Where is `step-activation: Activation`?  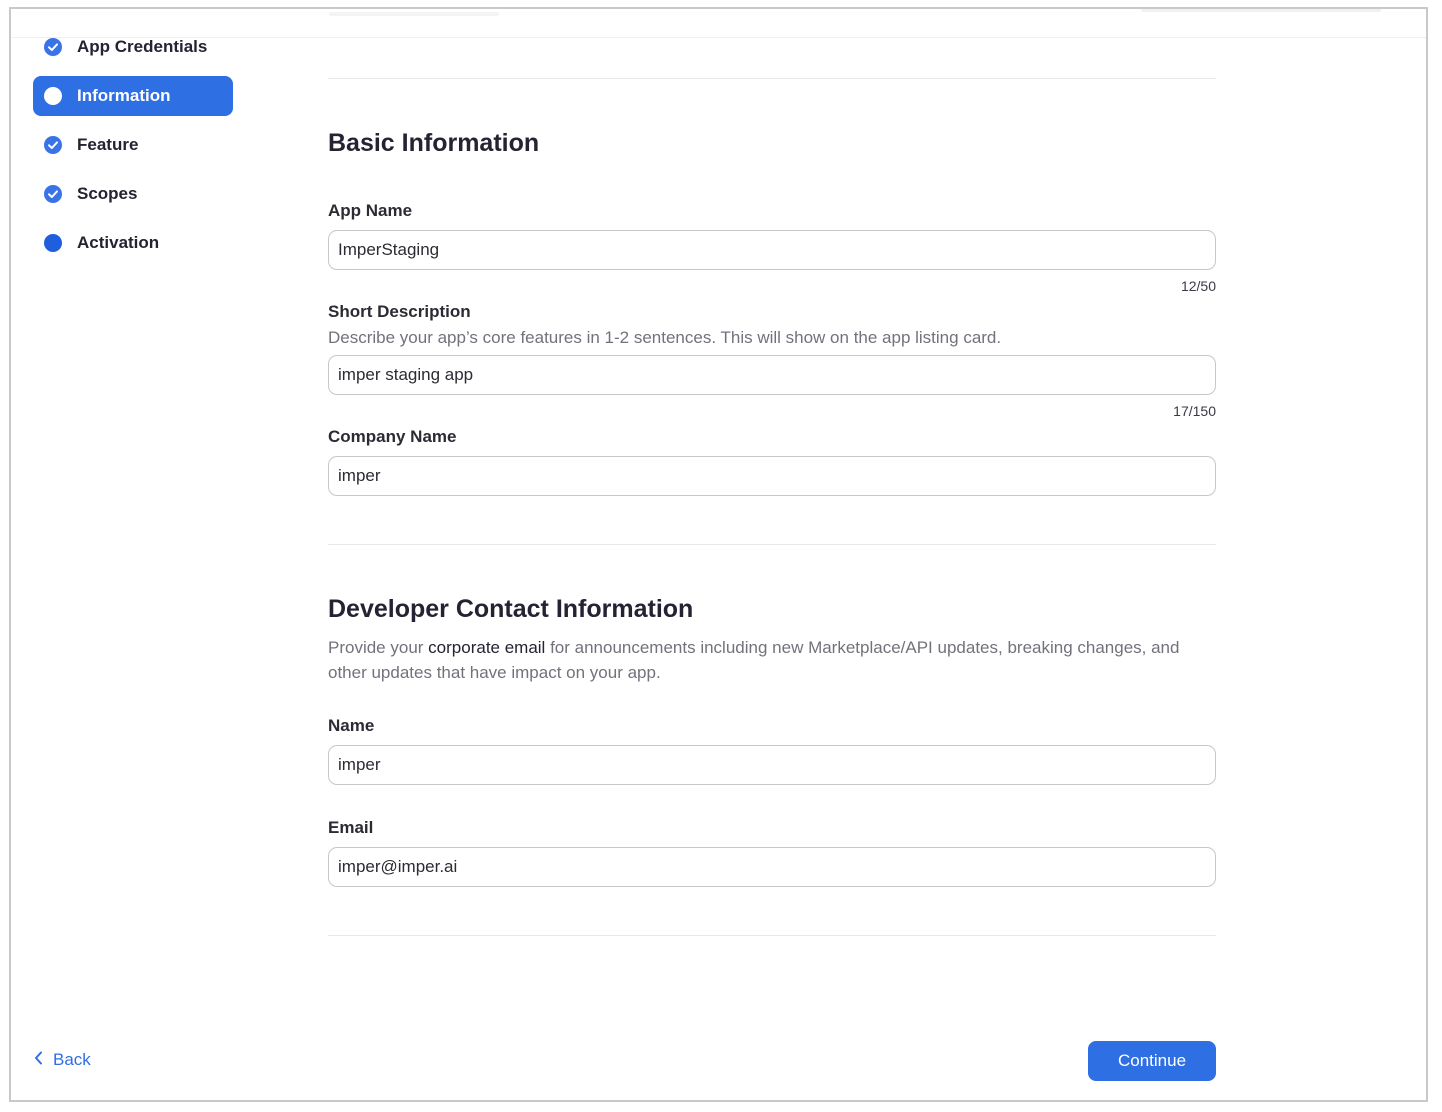 step-activation: Activation is located at coordinates (133, 243).